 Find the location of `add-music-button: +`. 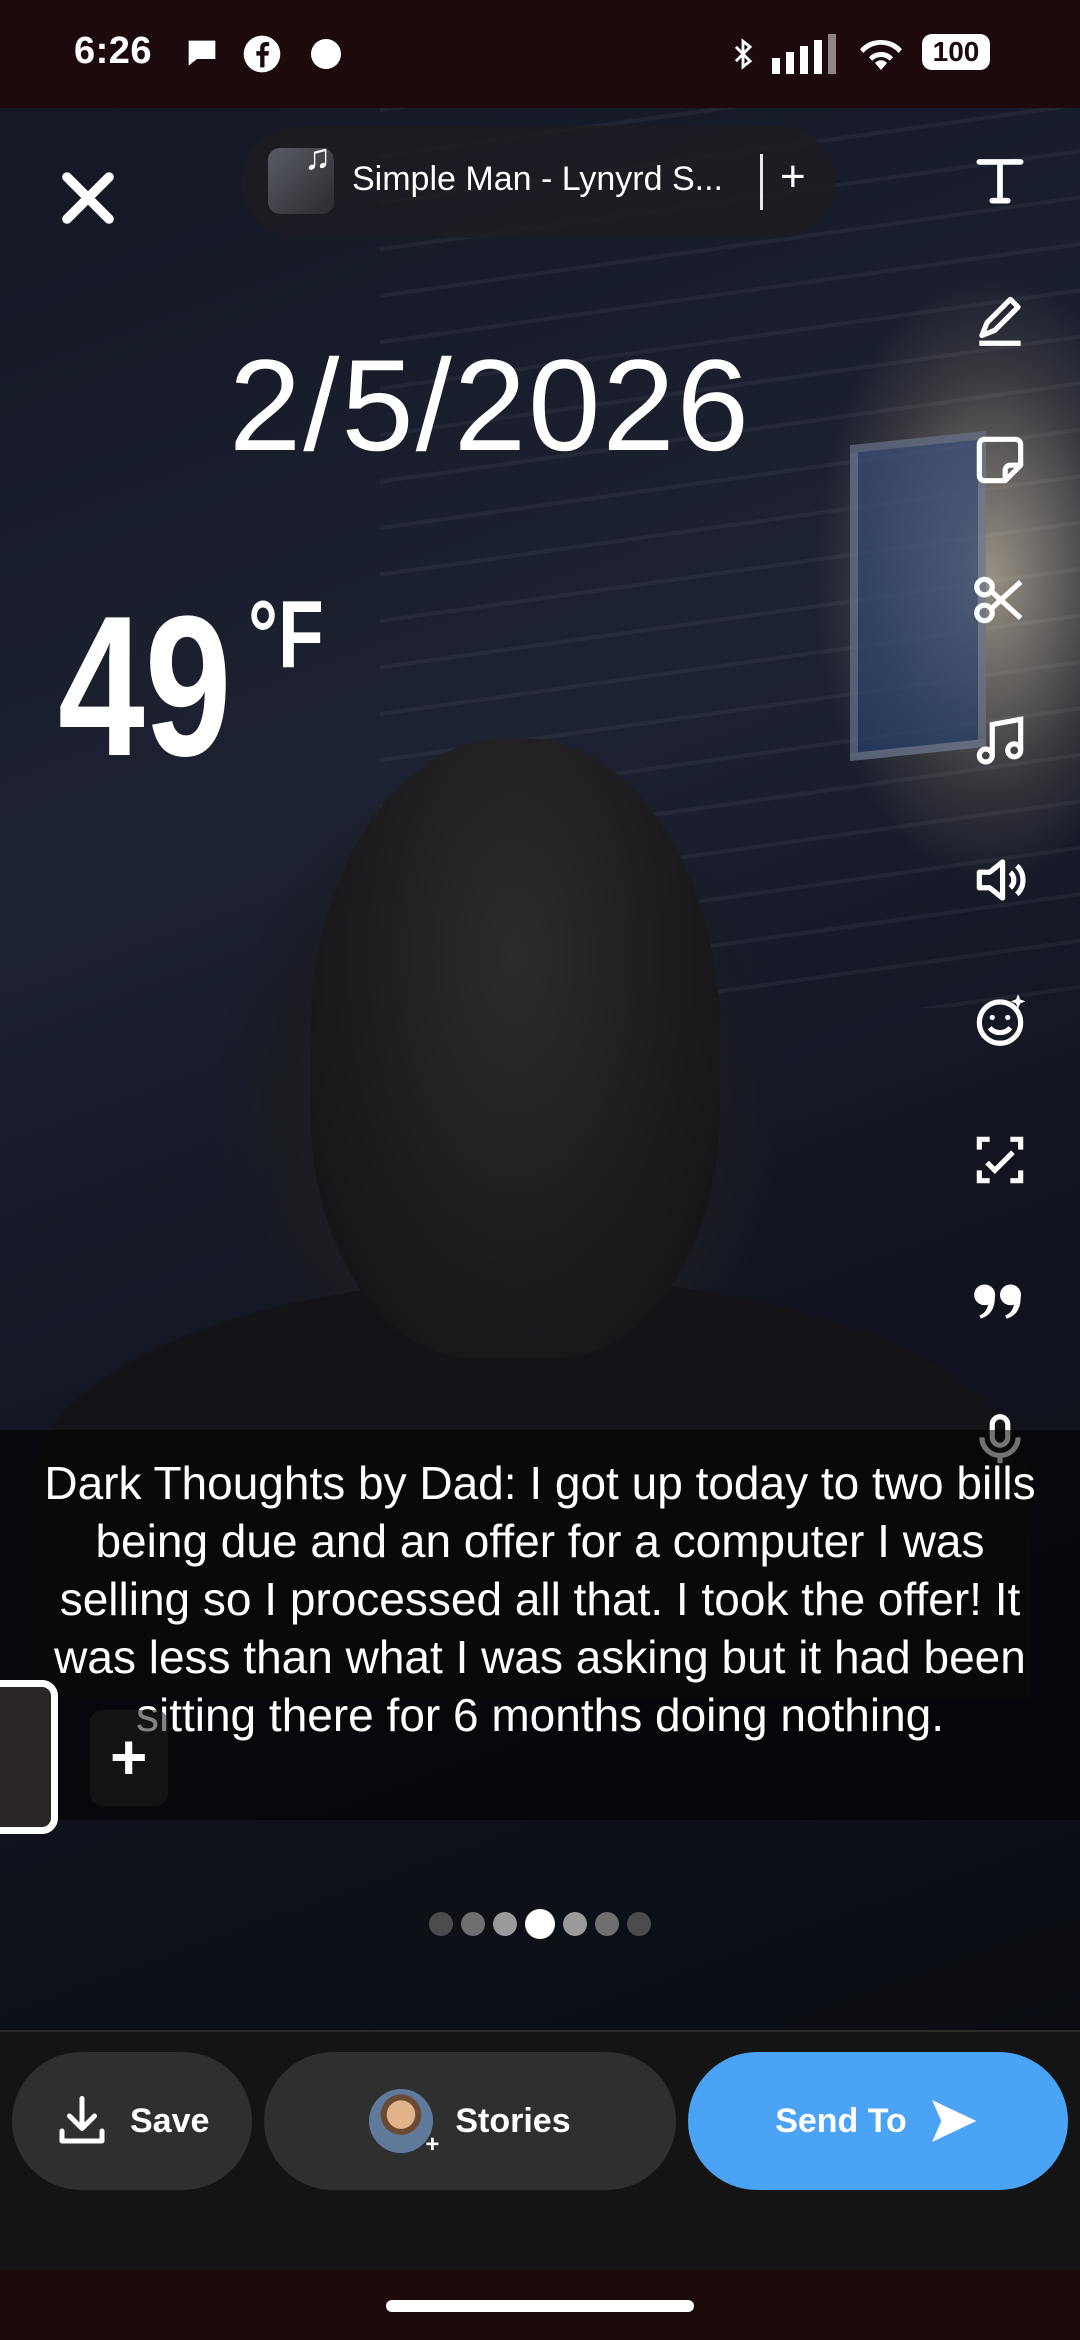

add-music-button: + is located at coordinates (793, 177).